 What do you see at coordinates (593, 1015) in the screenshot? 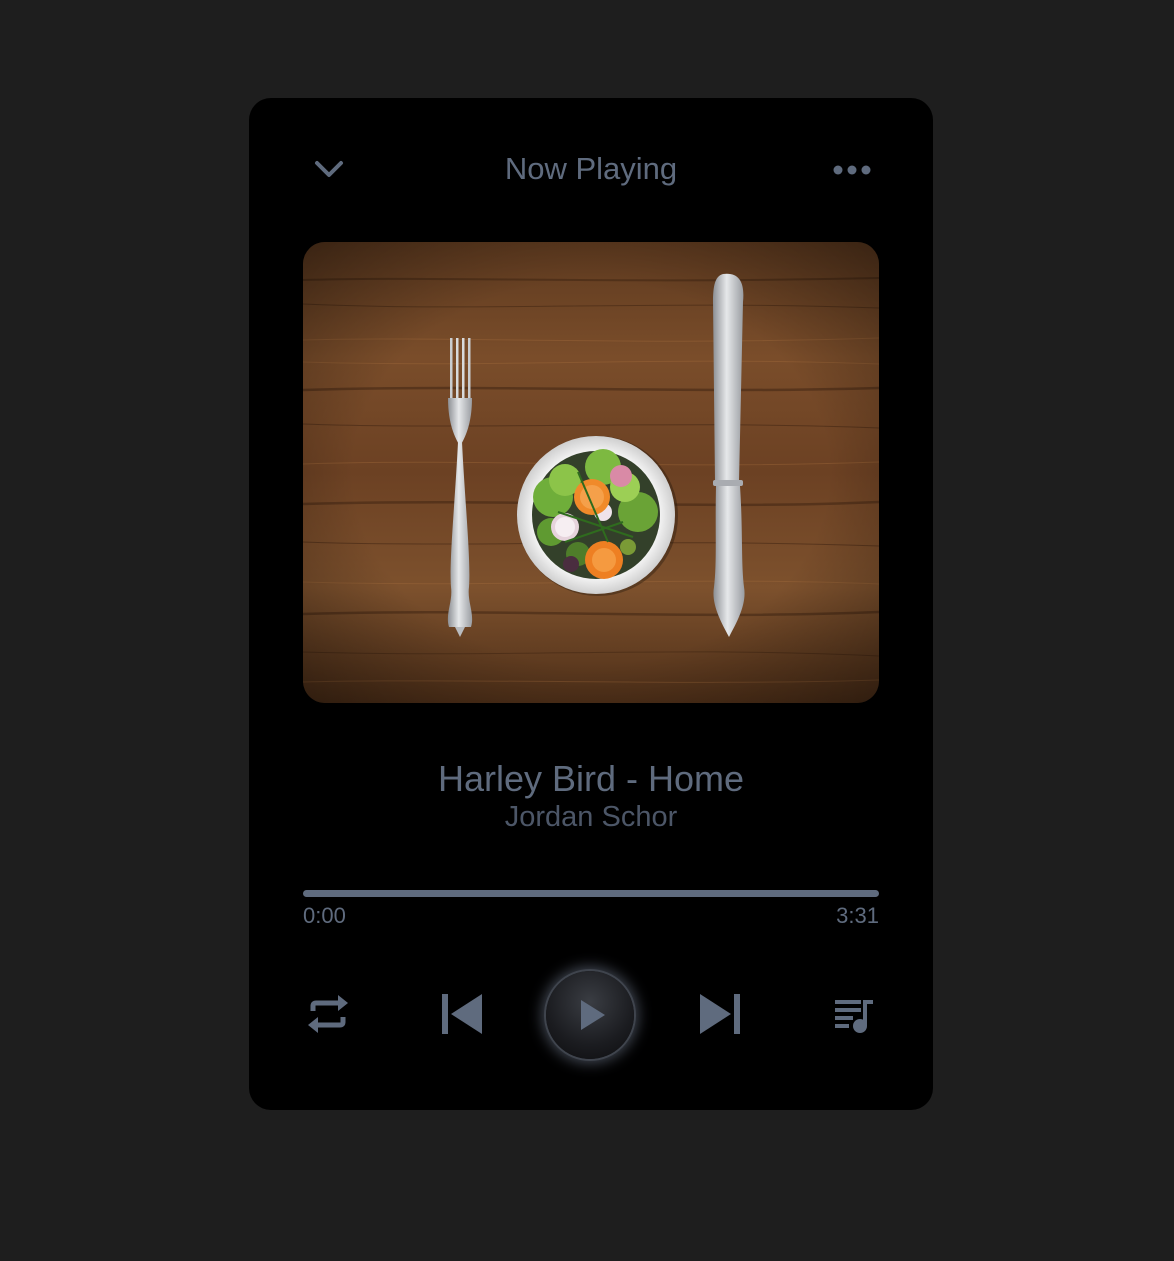
I see `play-icon` at bounding box center [593, 1015].